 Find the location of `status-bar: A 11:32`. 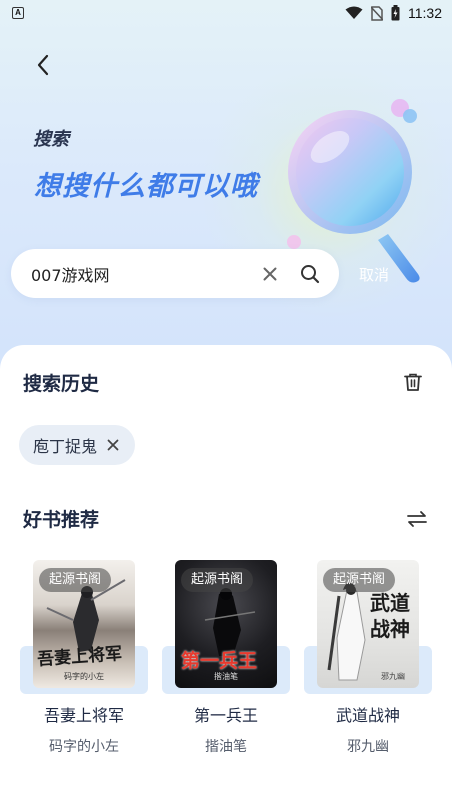

status-bar: A 11:32 is located at coordinates (226, 13).